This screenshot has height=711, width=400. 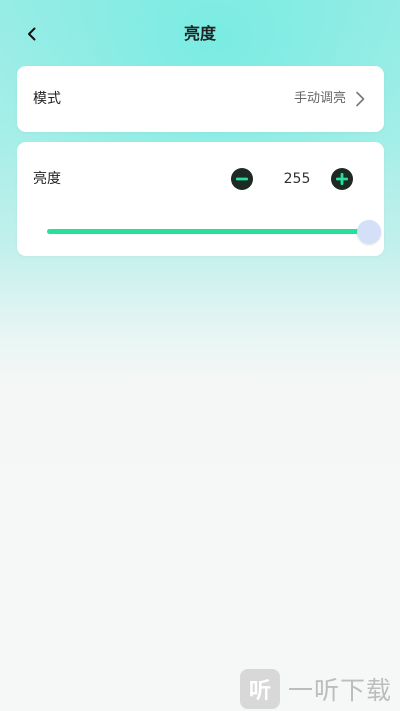 What do you see at coordinates (297, 179) in the screenshot?
I see `brightness-value: 255` at bounding box center [297, 179].